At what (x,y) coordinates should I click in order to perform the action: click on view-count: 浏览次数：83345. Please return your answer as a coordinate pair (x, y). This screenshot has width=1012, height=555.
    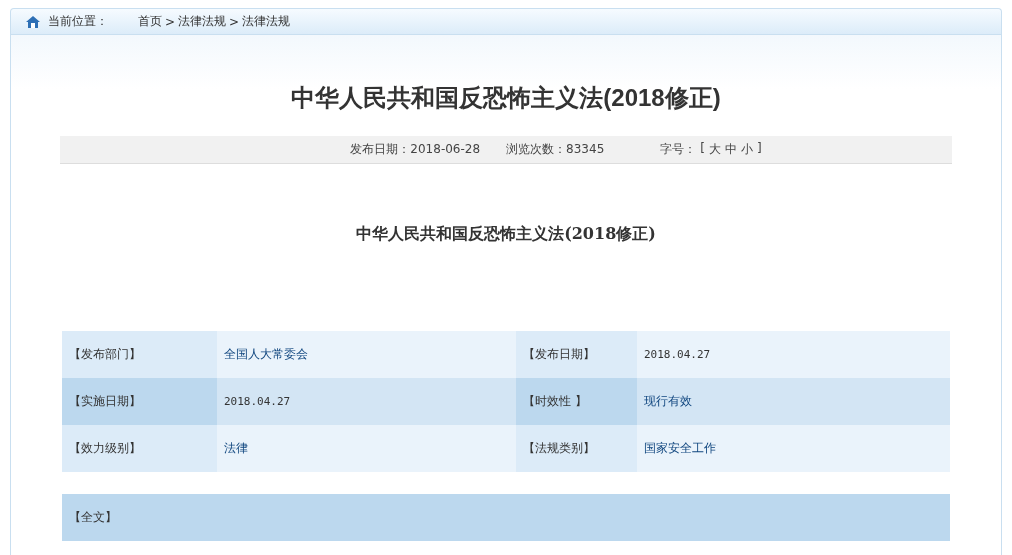
    Looking at the image, I should click on (555, 149).